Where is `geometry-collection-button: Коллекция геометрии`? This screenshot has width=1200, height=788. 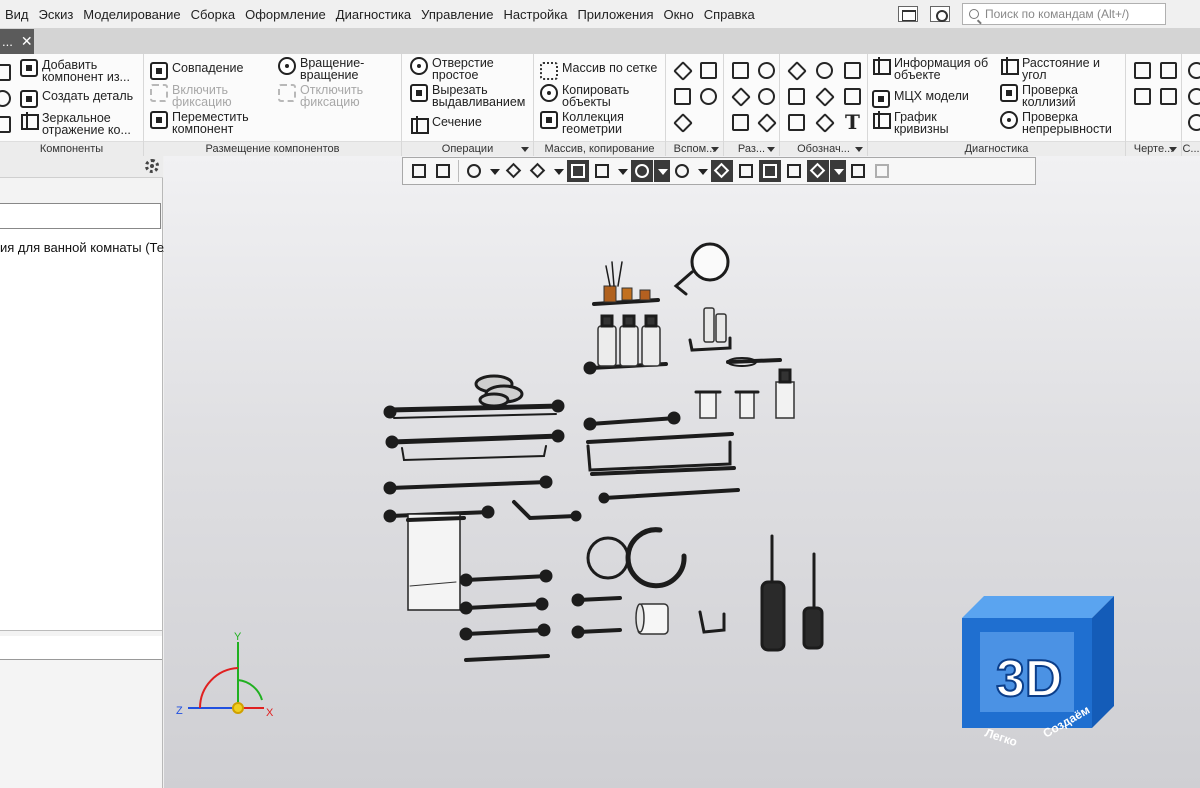 geometry-collection-button: Коллекция геометрии is located at coordinates (591, 123).